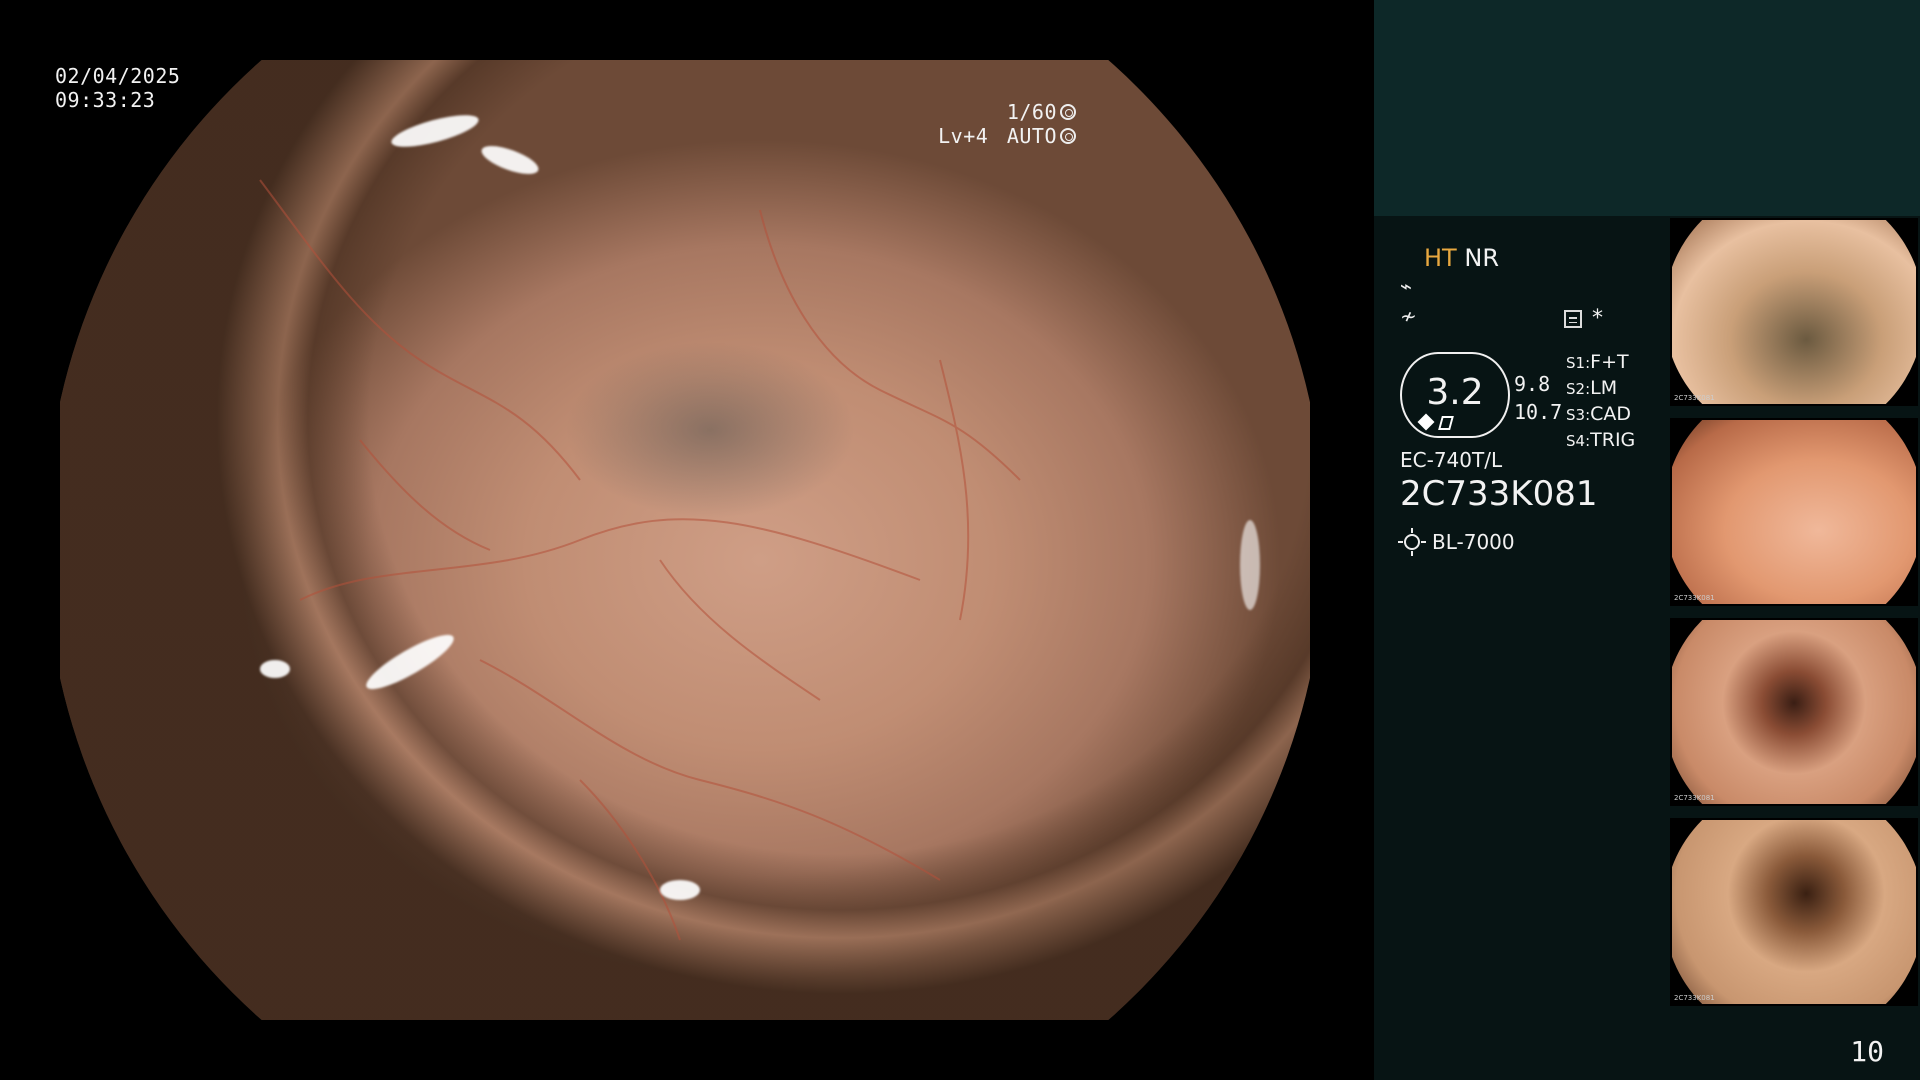  I want to click on zoom-subvalue-2: 10.7, so click(1538, 412).